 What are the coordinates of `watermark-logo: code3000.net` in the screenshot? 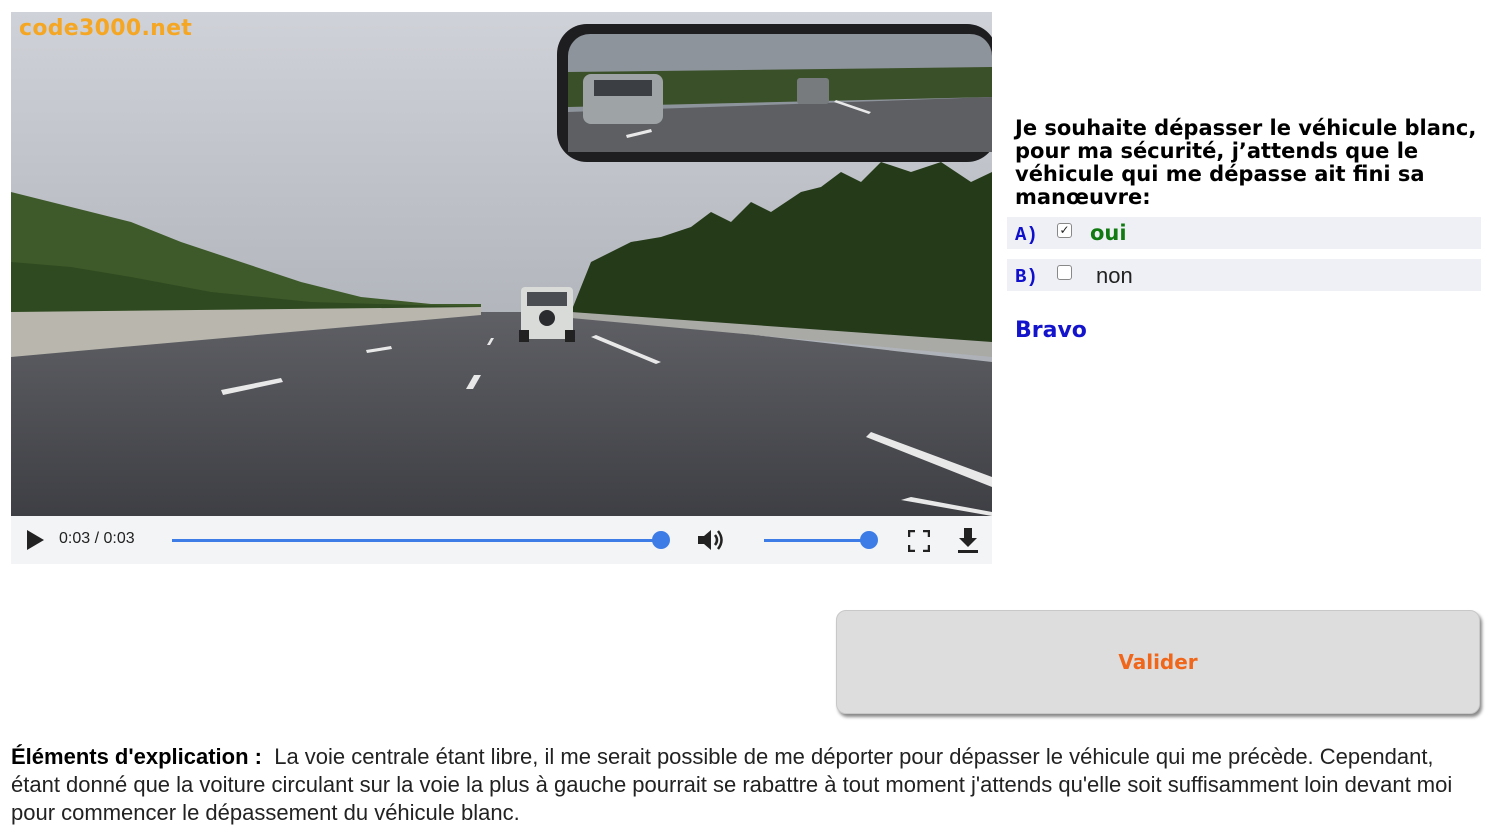 It's located at (106, 28).